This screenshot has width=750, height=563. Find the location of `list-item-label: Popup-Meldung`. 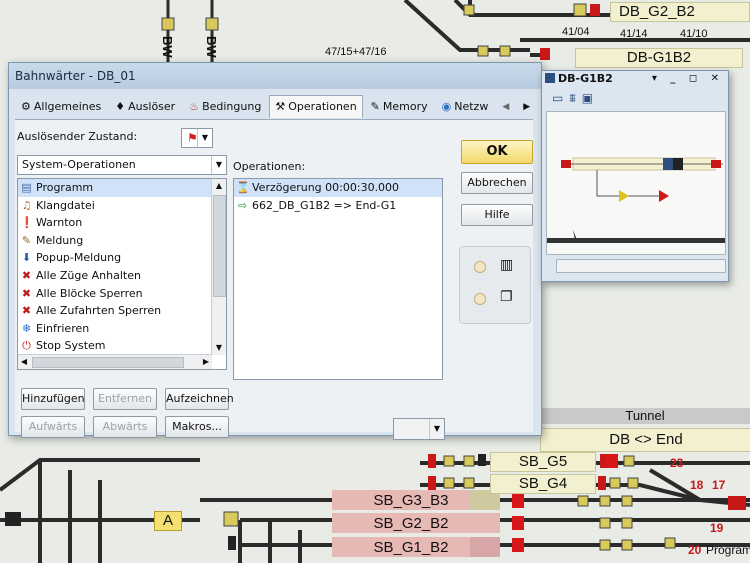

list-item-label: Popup-Meldung is located at coordinates (79, 258).